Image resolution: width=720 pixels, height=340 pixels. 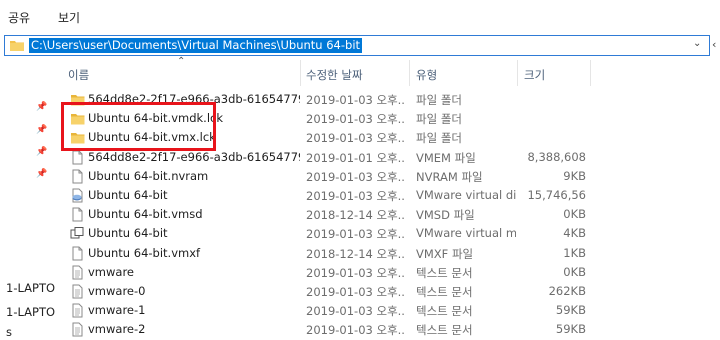 I want to click on file-name: vmware, so click(x=111, y=271).